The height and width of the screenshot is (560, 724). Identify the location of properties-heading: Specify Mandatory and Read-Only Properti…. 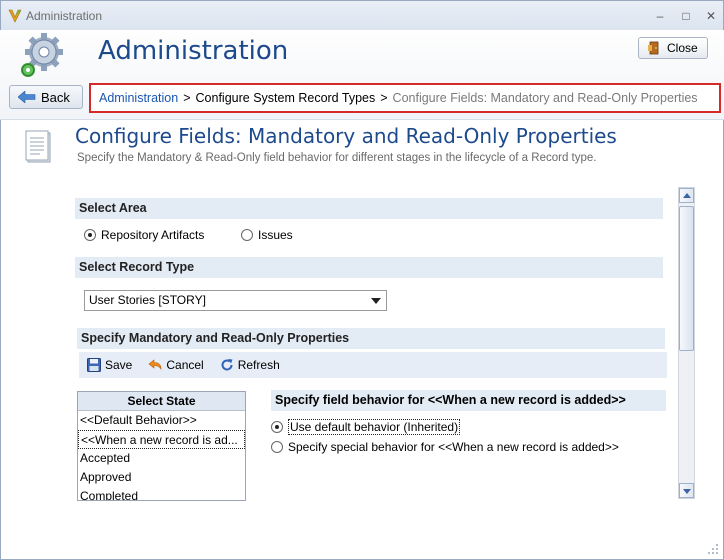
(371, 338).